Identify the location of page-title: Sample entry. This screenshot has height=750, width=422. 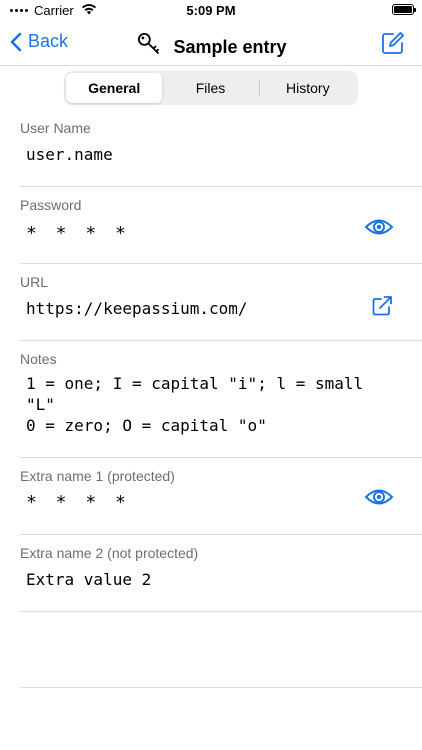
(230, 47).